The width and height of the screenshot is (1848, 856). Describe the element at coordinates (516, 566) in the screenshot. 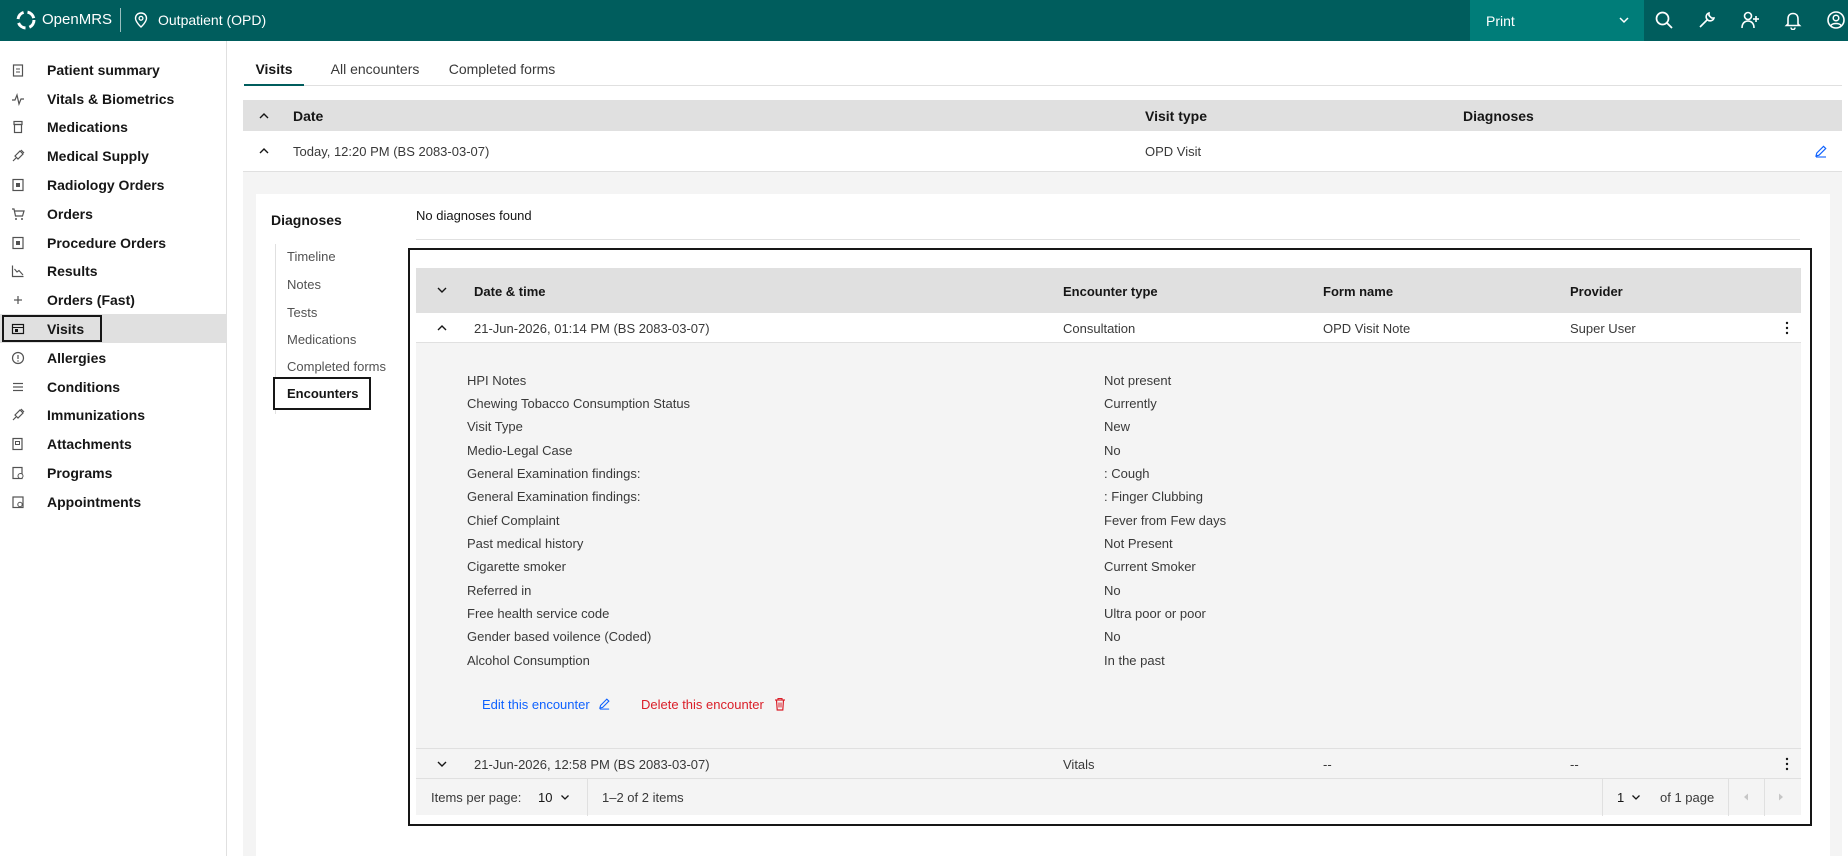

I see `observation-label: Cigarette smoker` at that location.